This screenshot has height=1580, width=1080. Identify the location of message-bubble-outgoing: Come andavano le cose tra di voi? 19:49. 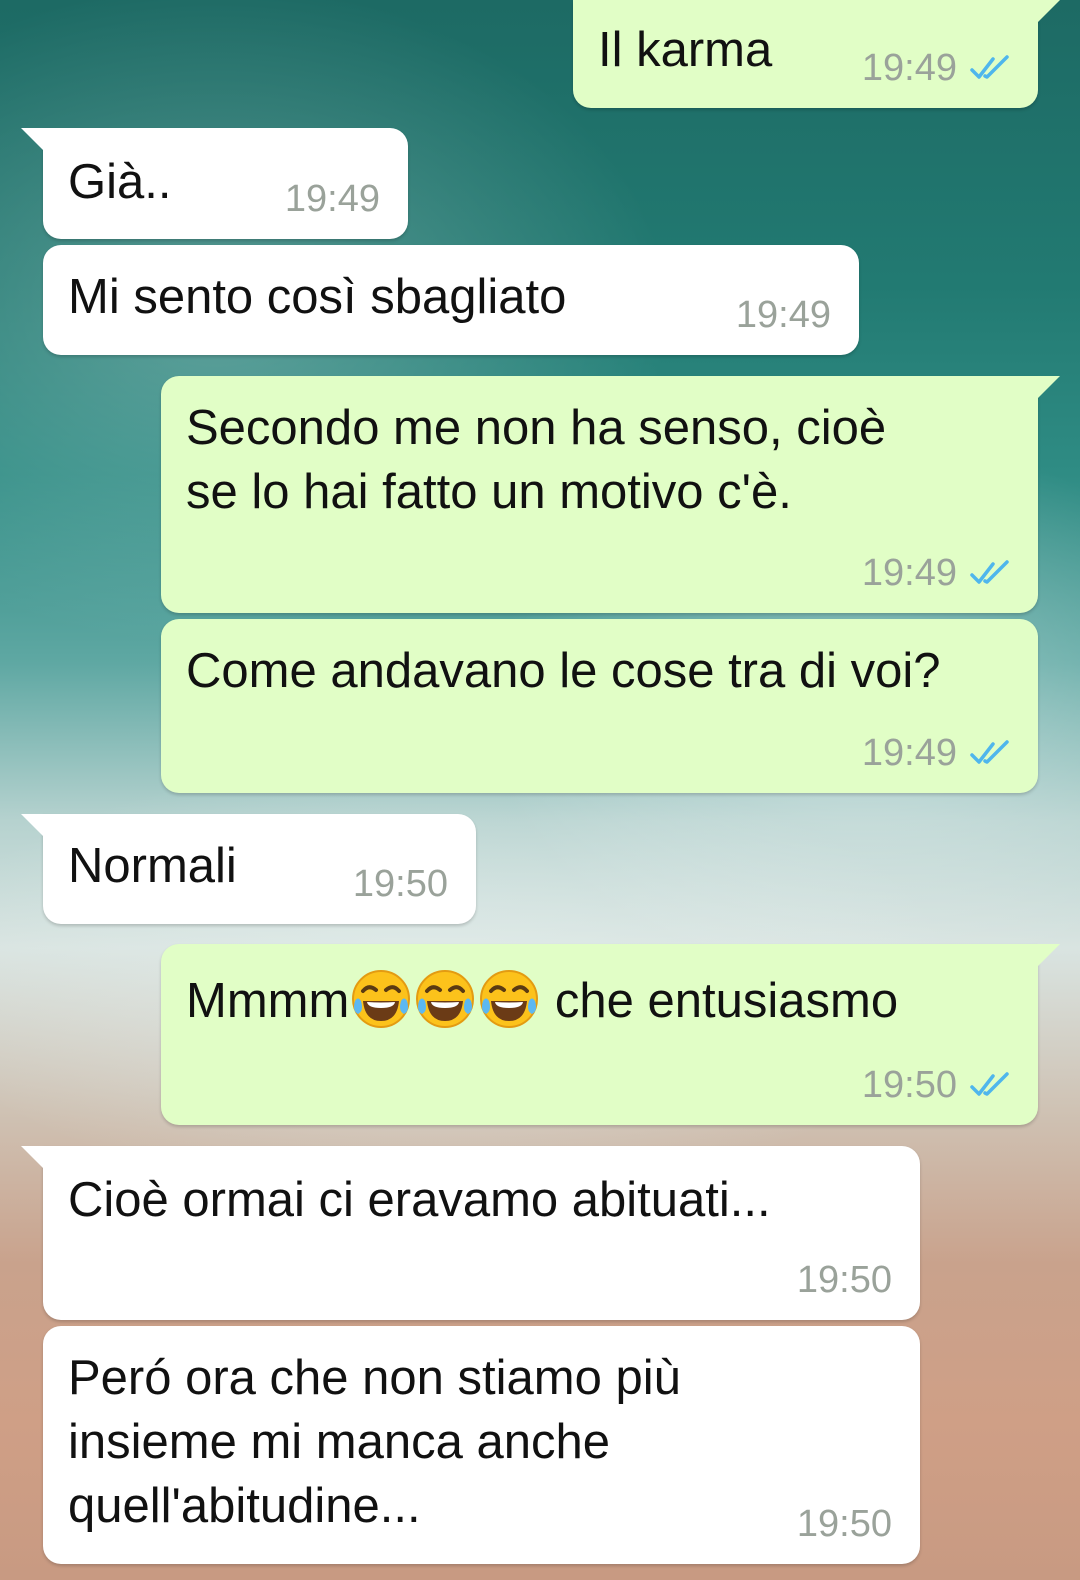
(599, 706).